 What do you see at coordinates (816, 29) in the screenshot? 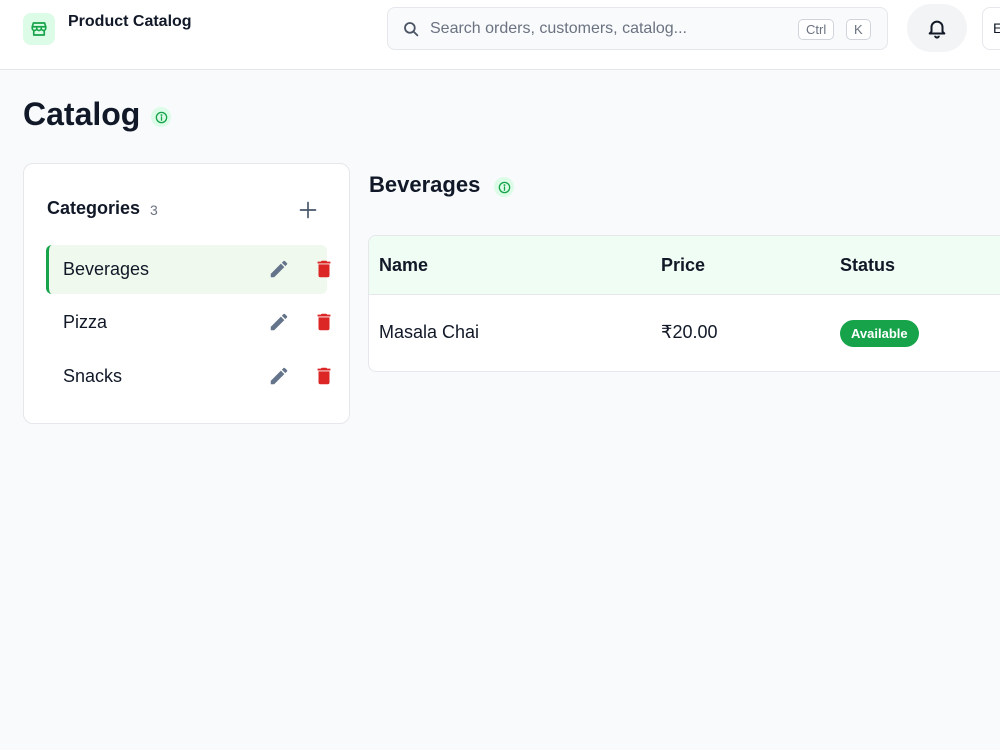
I see `shortcut-key-ctrl: Ctrl` at bounding box center [816, 29].